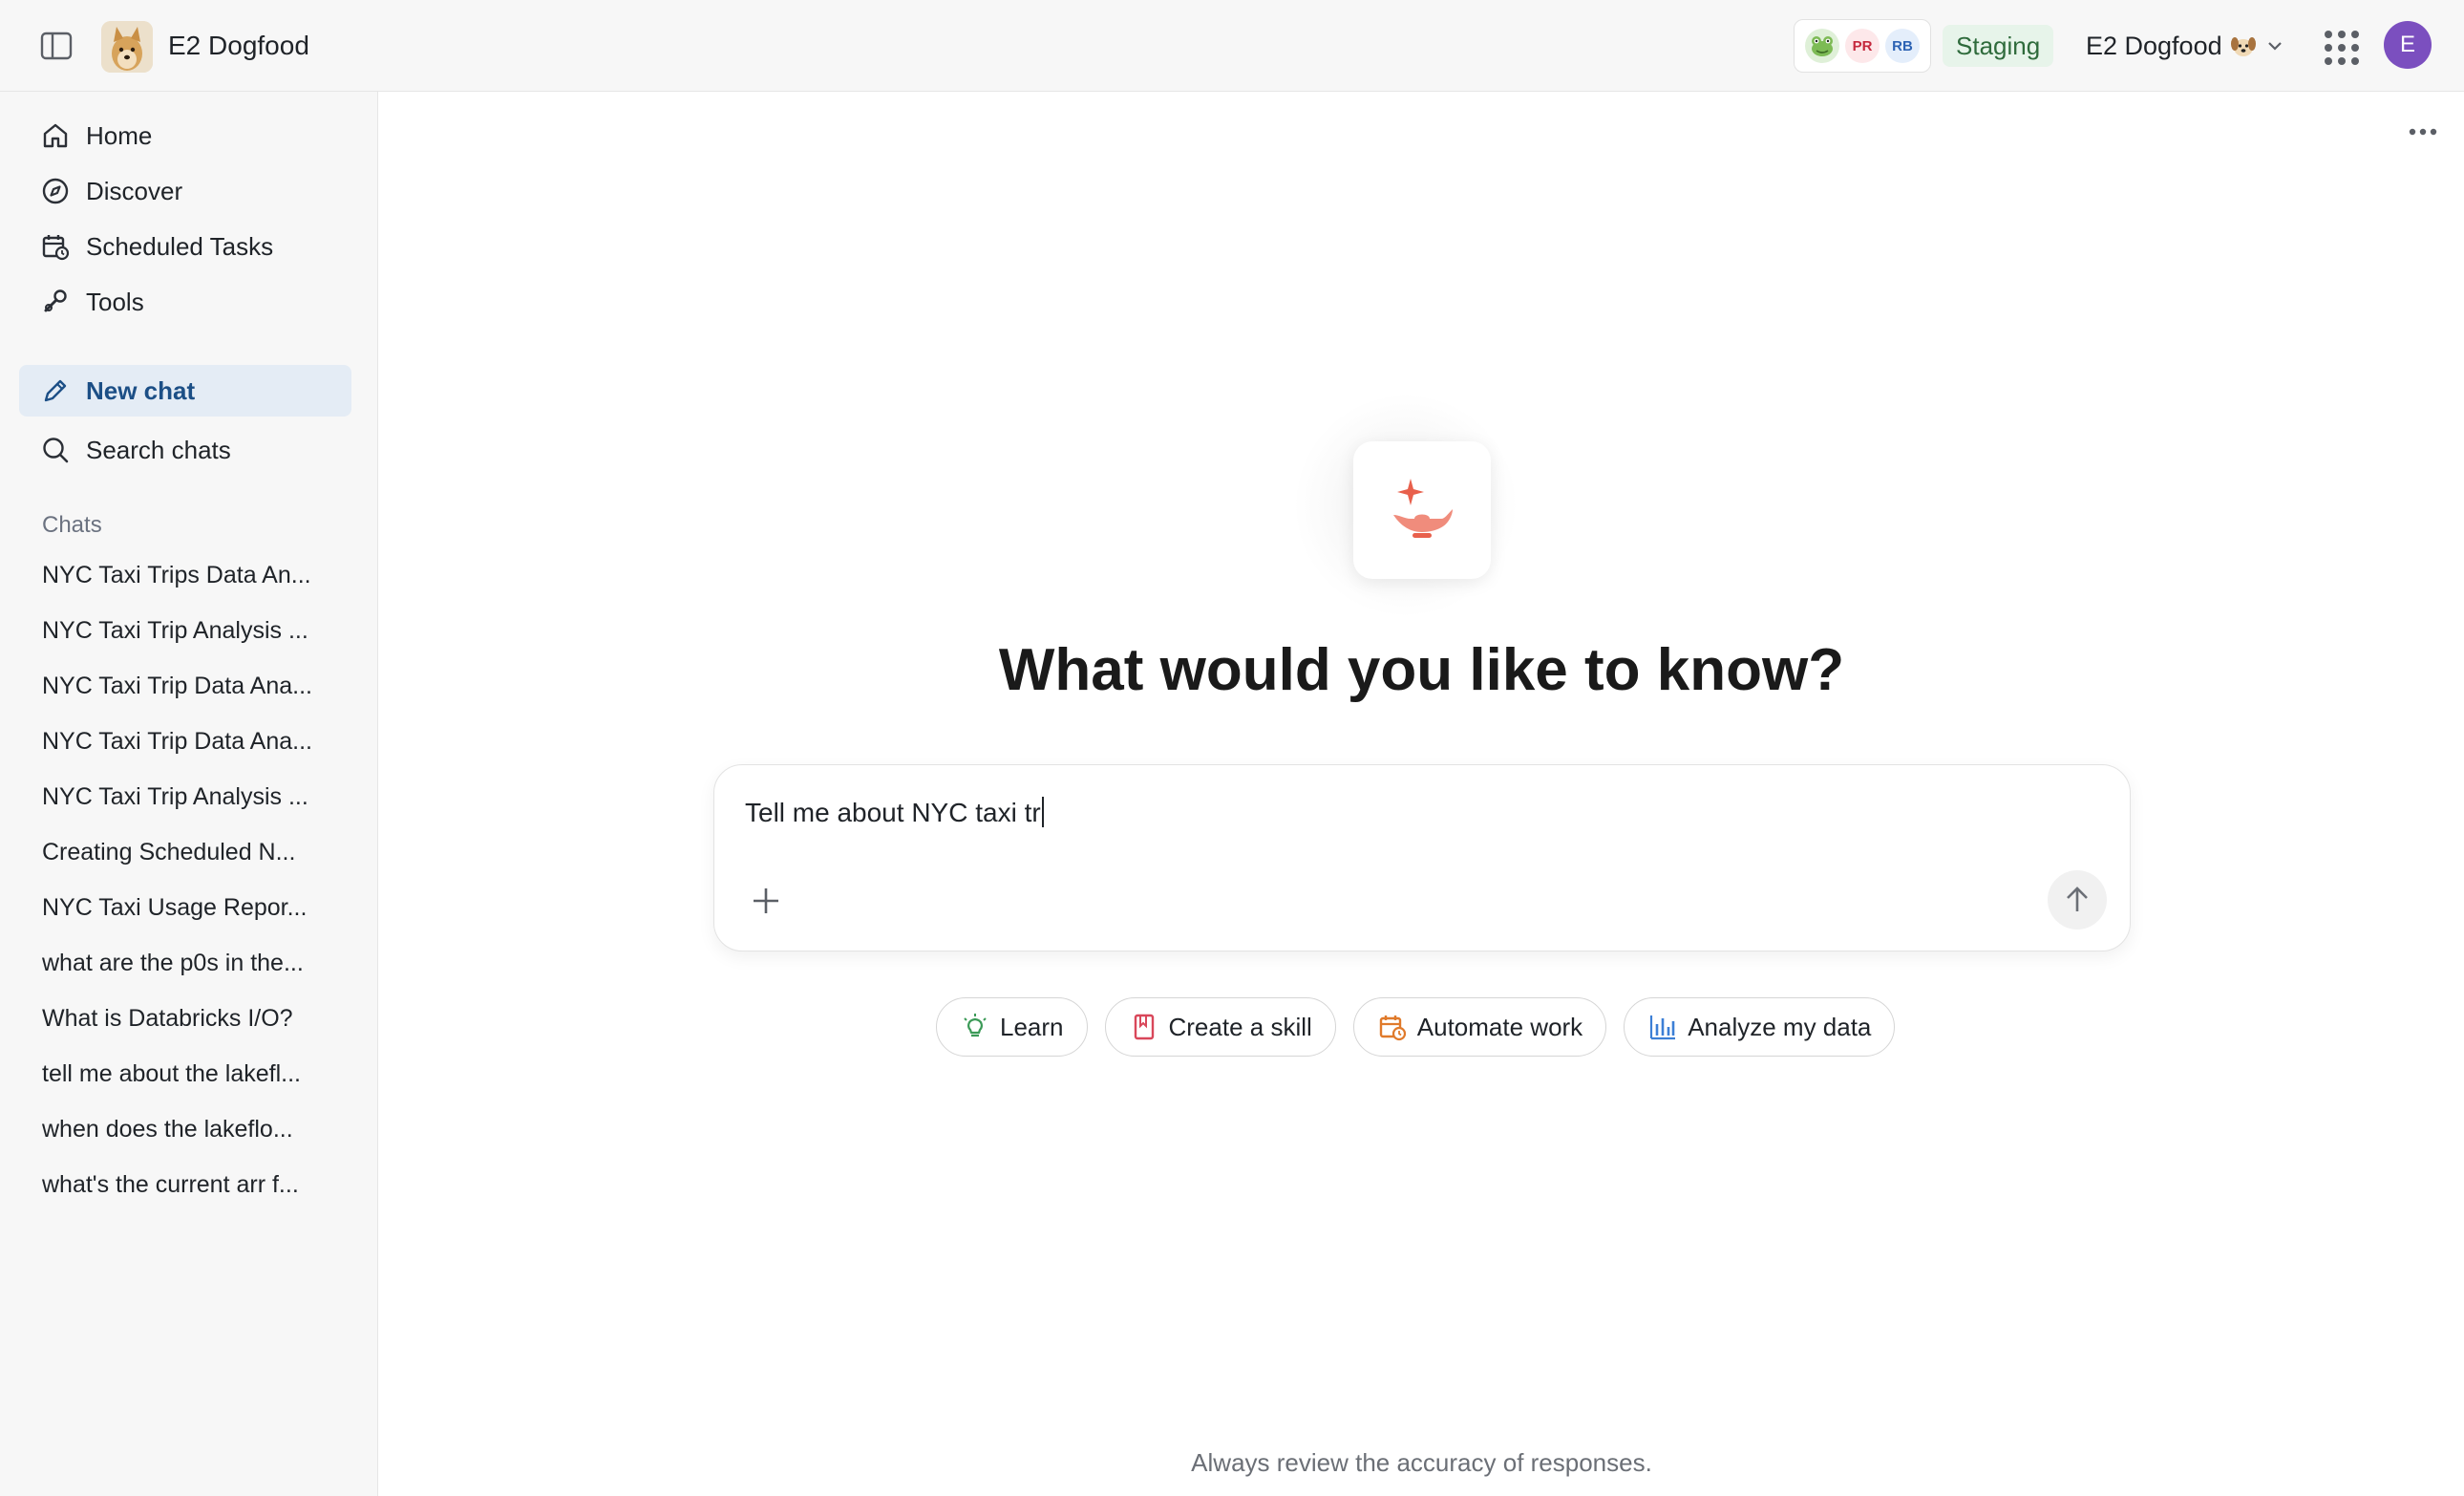 This screenshot has height=1496, width=2464. I want to click on sidebar-item-discover: Discover, so click(185, 191).